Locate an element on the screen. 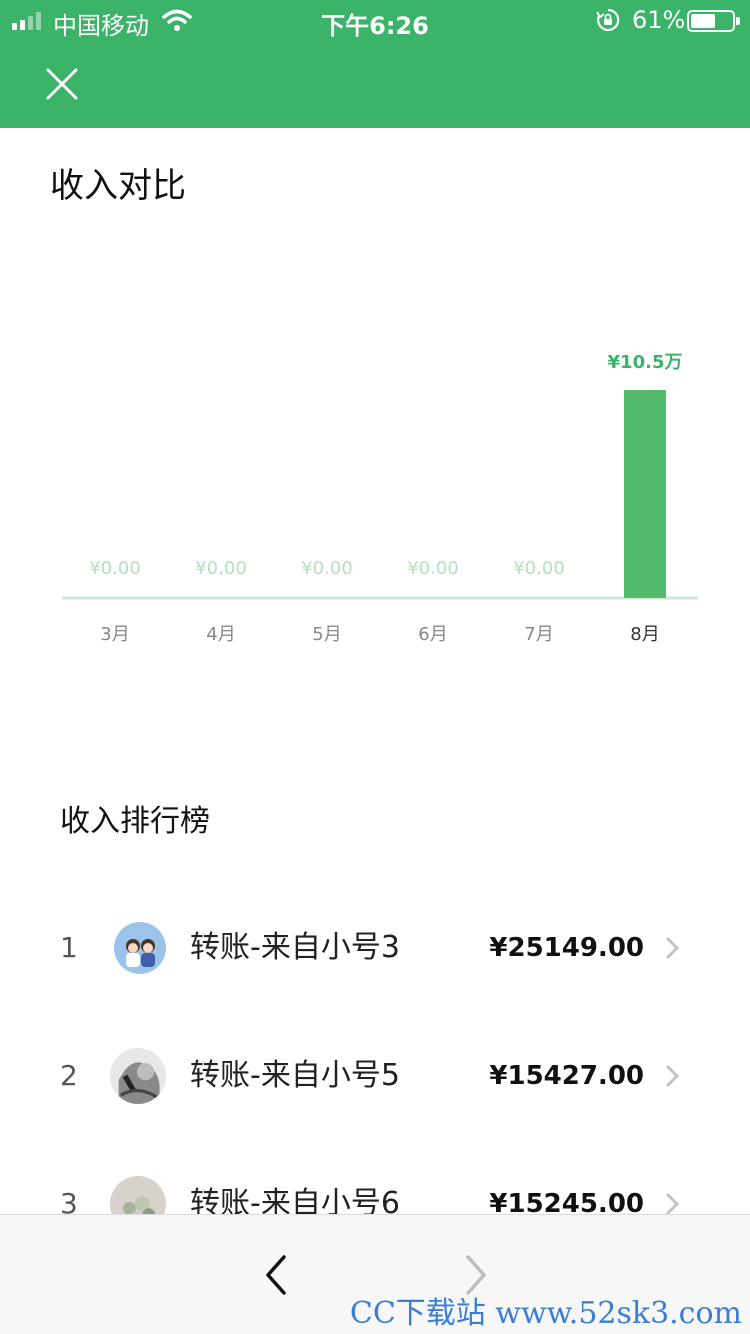 The width and height of the screenshot is (750, 1334). page-title: 收入对比 is located at coordinates (118, 186).